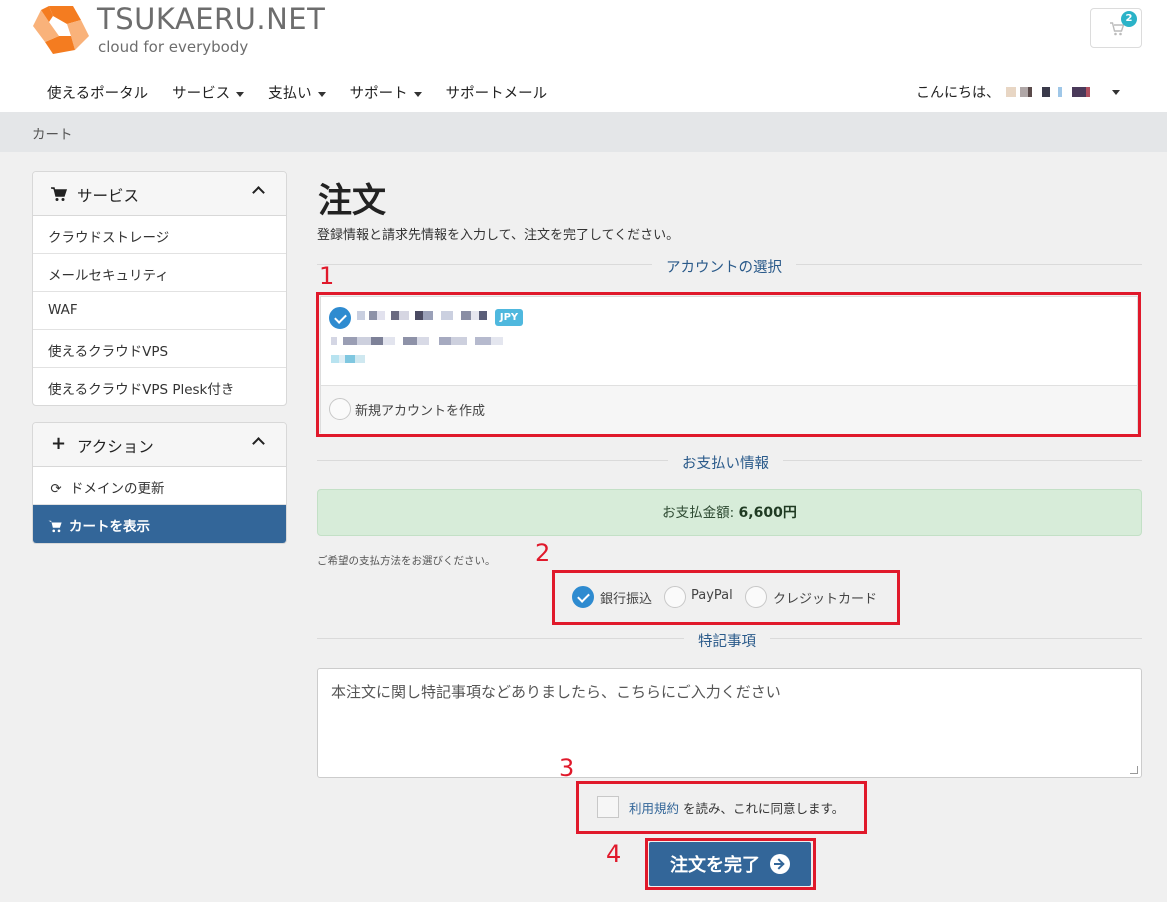 The width and height of the screenshot is (1167, 902). I want to click on annotation-number-1: 1, so click(327, 276).